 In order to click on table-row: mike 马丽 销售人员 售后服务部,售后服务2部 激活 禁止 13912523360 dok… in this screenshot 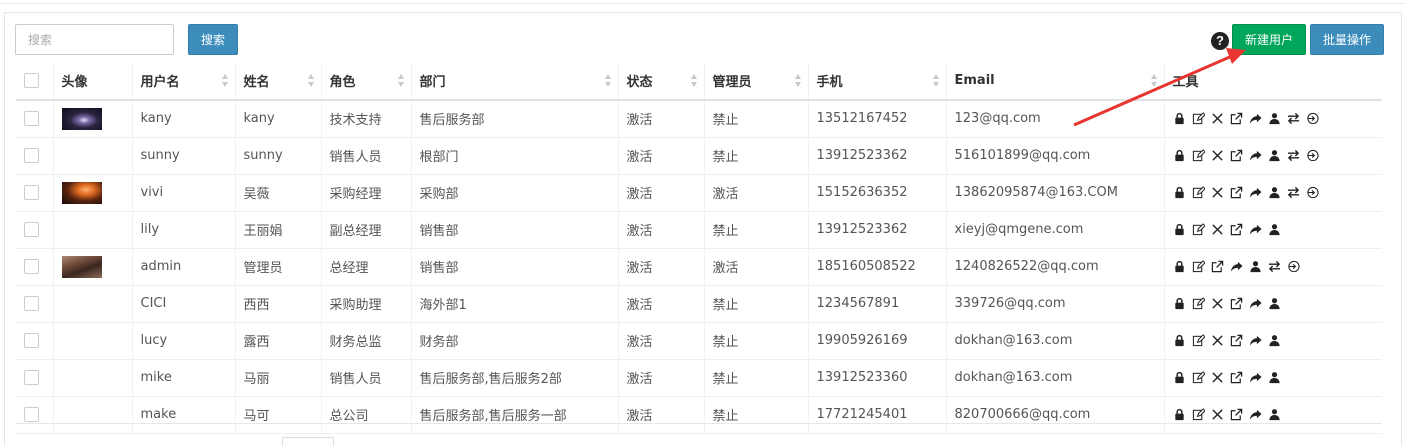, I will do `click(699, 378)`.